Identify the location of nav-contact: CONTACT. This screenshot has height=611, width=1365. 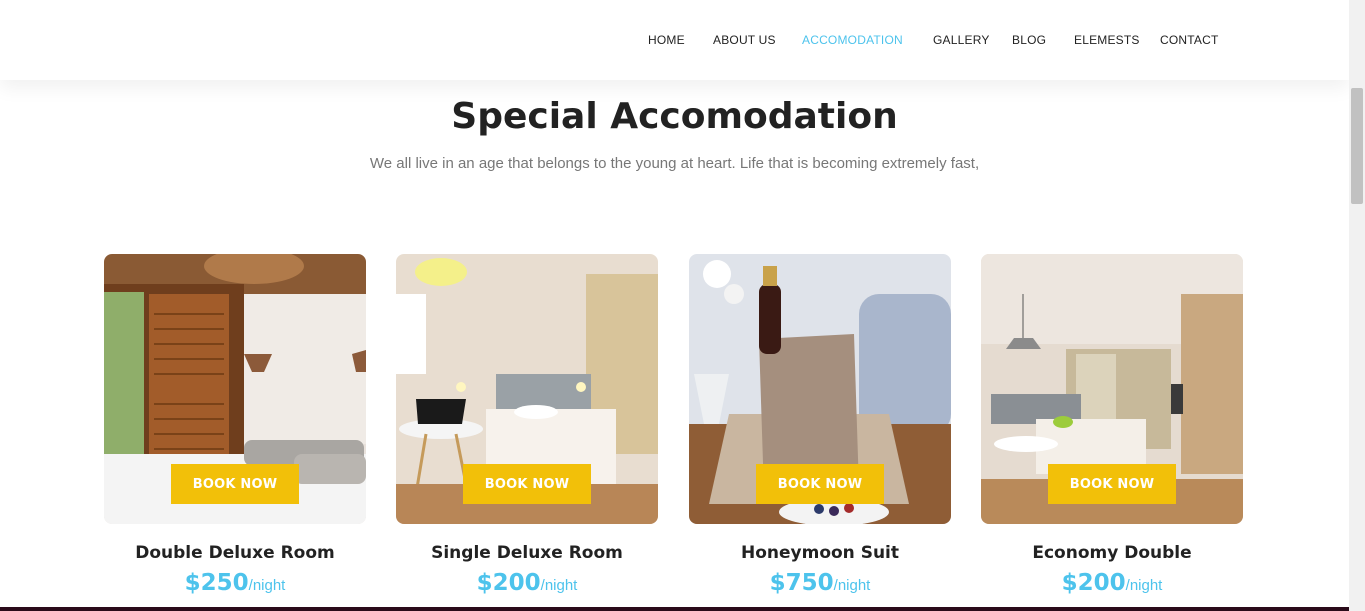
(1189, 40).